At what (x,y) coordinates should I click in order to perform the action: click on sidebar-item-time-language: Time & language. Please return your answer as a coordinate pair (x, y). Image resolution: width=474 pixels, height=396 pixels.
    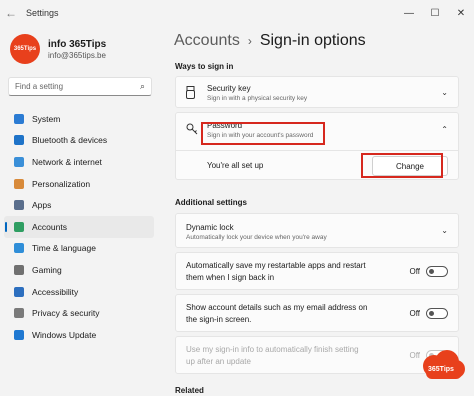
    Looking at the image, I should click on (79, 249).